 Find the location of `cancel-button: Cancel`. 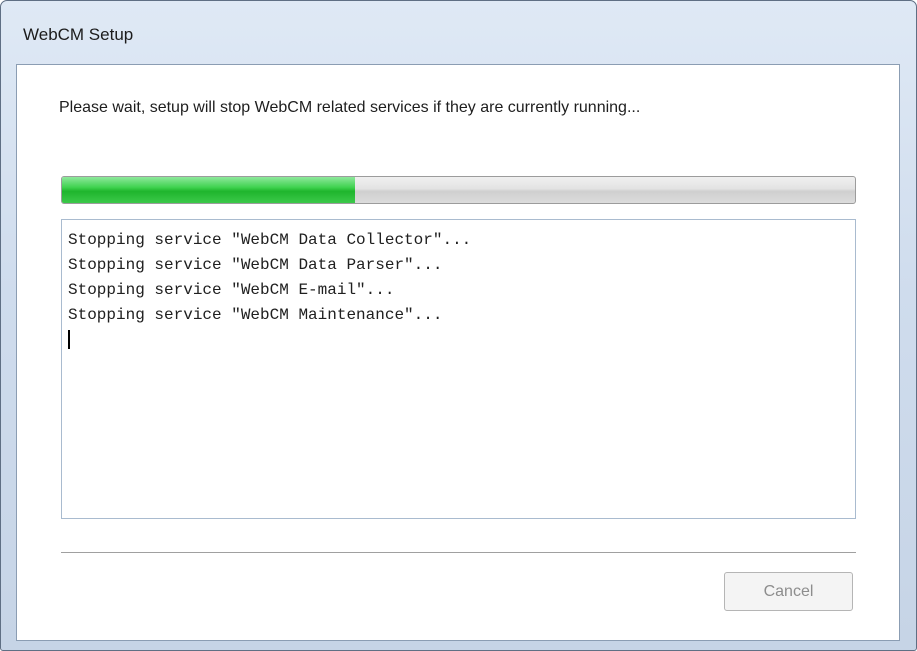

cancel-button: Cancel is located at coordinates (788, 591).